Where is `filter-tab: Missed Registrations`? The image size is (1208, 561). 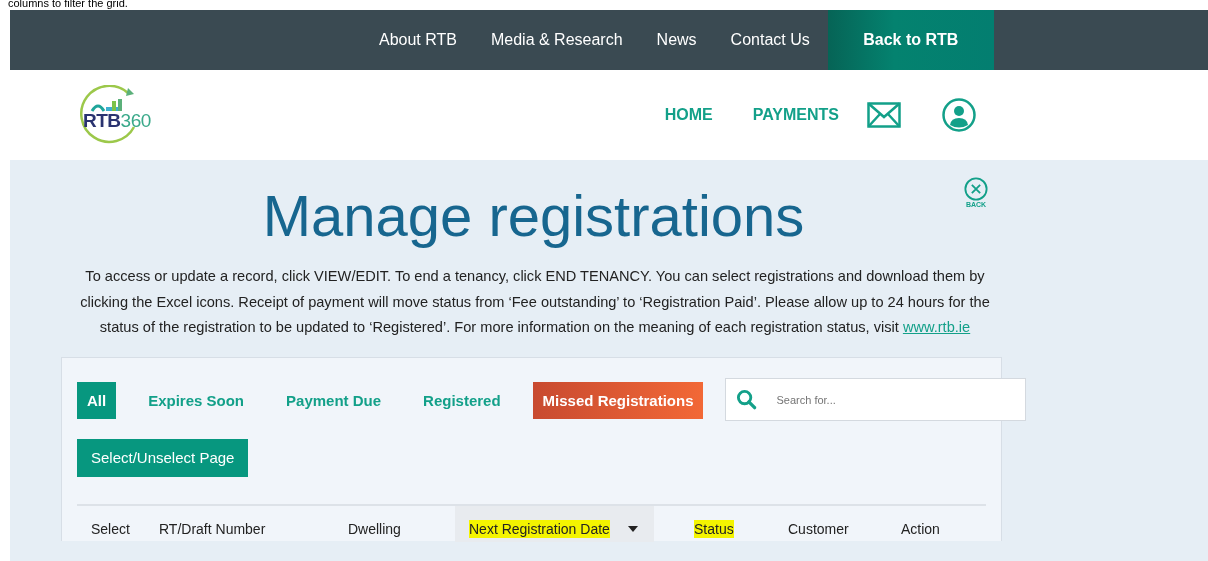
filter-tab: Missed Registrations is located at coordinates (618, 400).